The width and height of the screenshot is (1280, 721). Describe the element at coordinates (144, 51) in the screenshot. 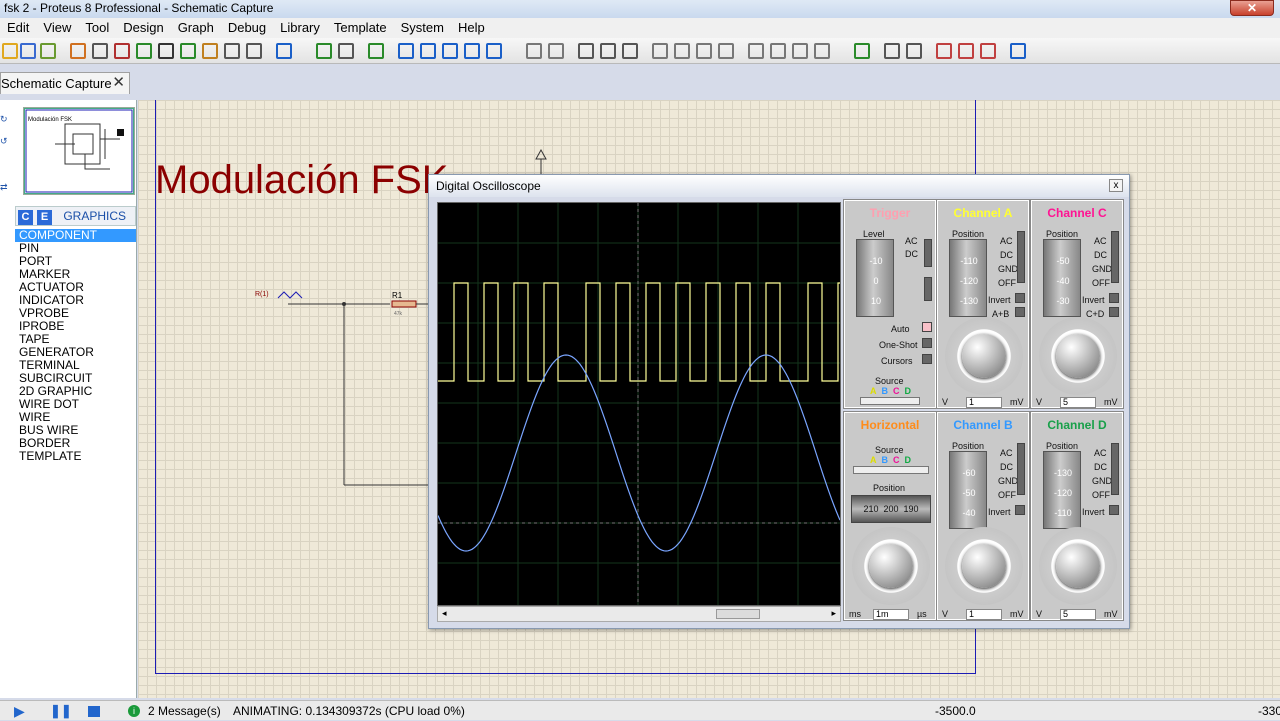

I see `netlist-icon` at that location.